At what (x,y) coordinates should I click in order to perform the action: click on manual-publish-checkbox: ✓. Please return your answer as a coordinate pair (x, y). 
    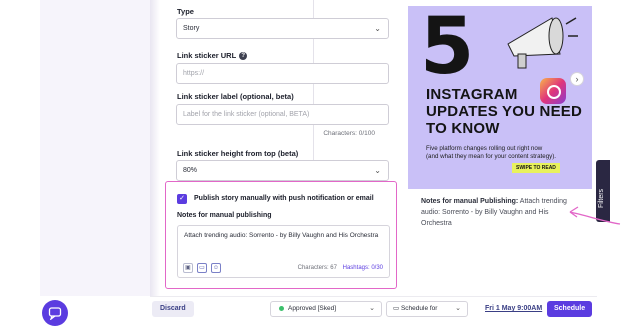
    Looking at the image, I should click on (182, 199).